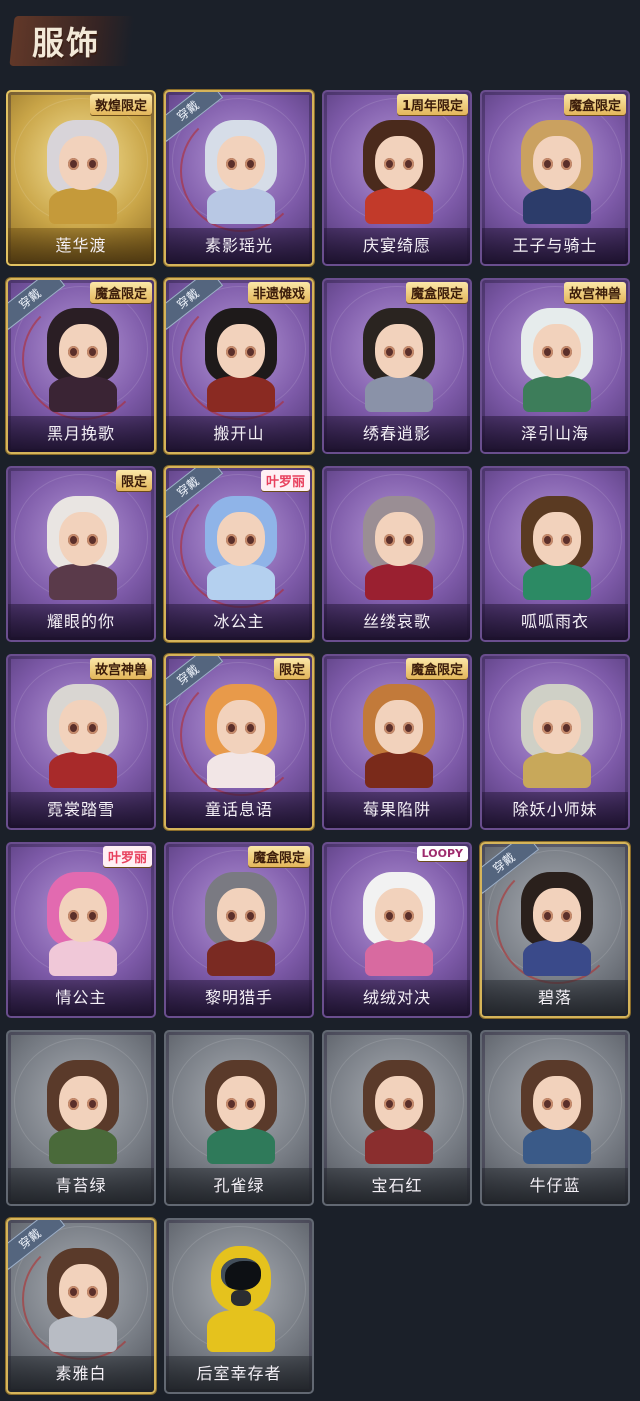 The height and width of the screenshot is (1401, 640). Describe the element at coordinates (397, 1186) in the screenshot. I see `outfit-name: 宝石红` at that location.